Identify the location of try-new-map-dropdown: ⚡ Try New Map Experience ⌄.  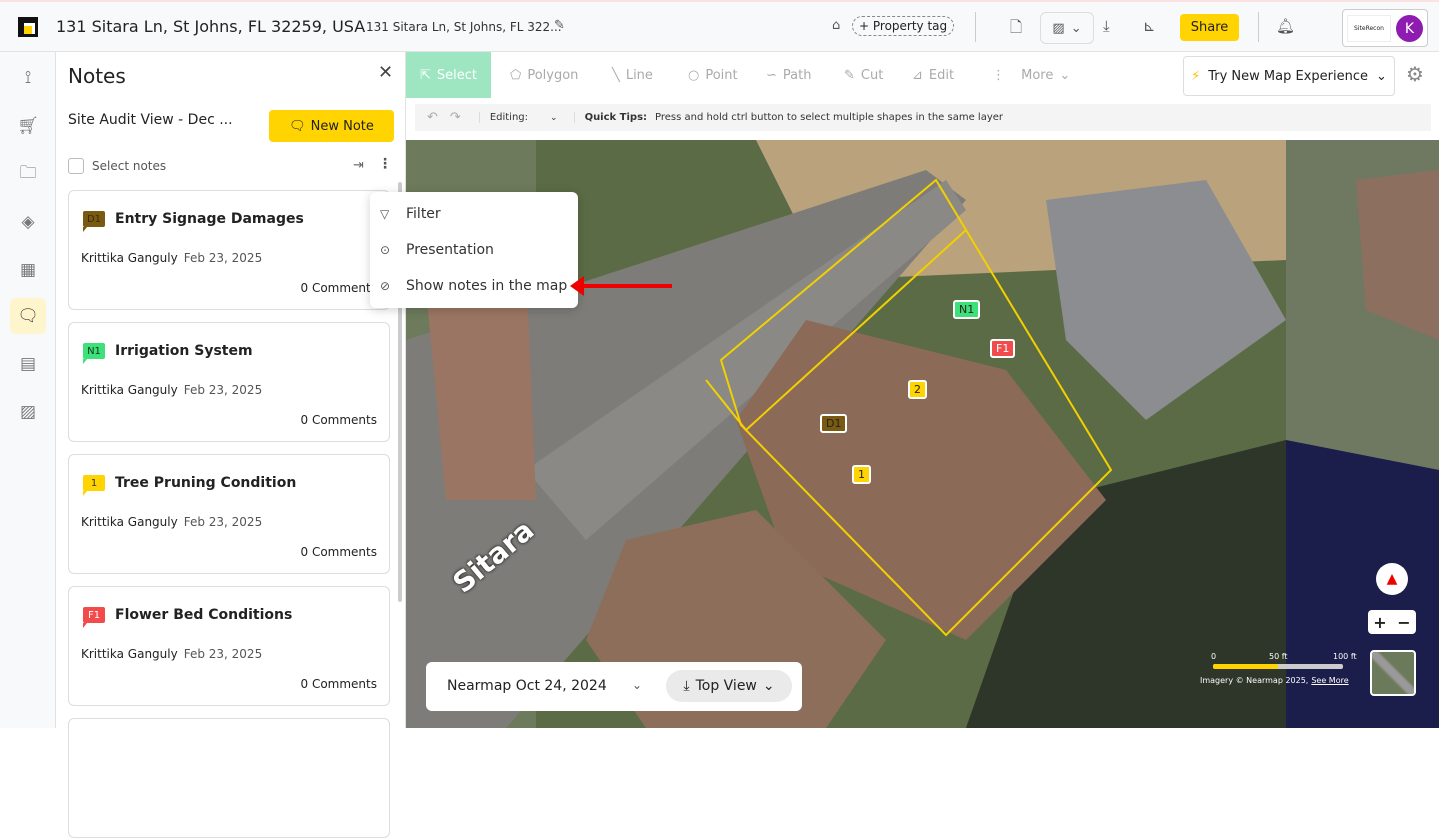
(1289, 76).